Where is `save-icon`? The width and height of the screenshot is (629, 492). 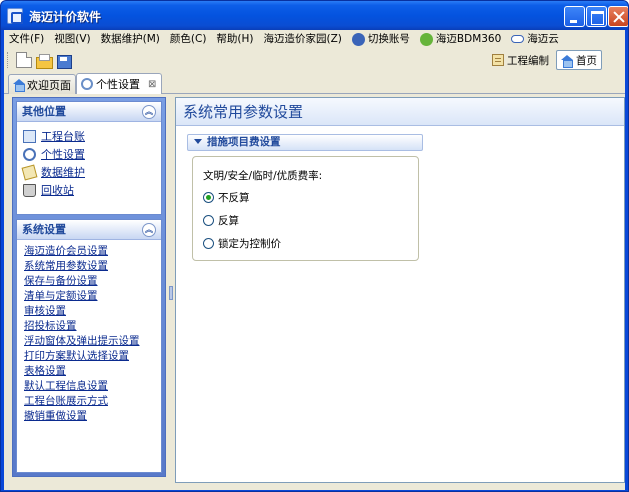
save-icon is located at coordinates (64, 60).